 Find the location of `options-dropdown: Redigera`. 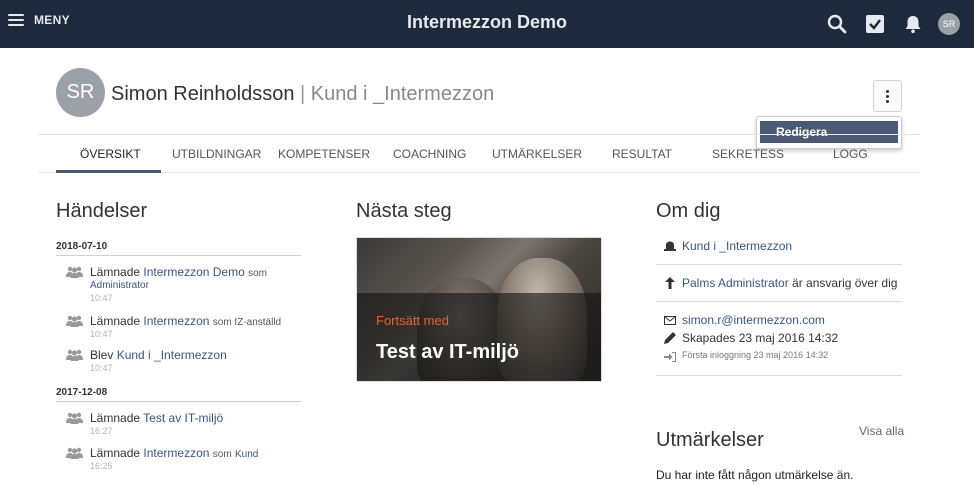

options-dropdown: Redigera is located at coordinates (829, 132).